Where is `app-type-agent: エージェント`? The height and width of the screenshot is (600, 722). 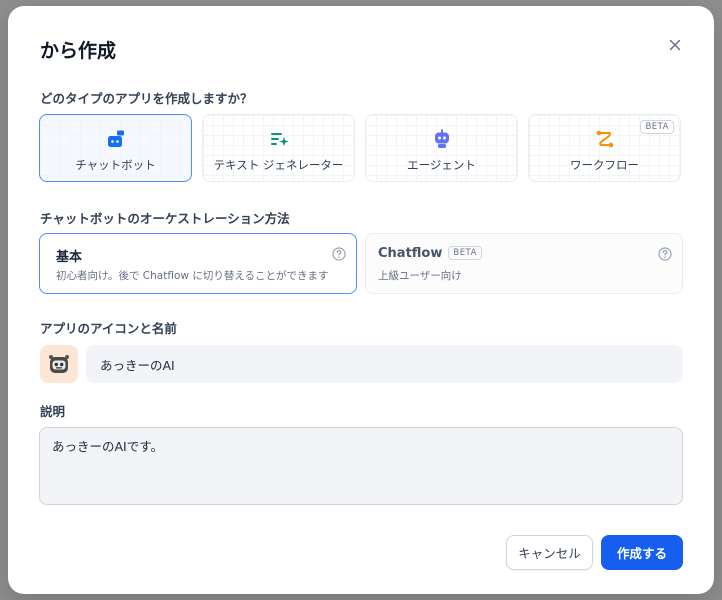 app-type-agent: エージェント is located at coordinates (441, 148).